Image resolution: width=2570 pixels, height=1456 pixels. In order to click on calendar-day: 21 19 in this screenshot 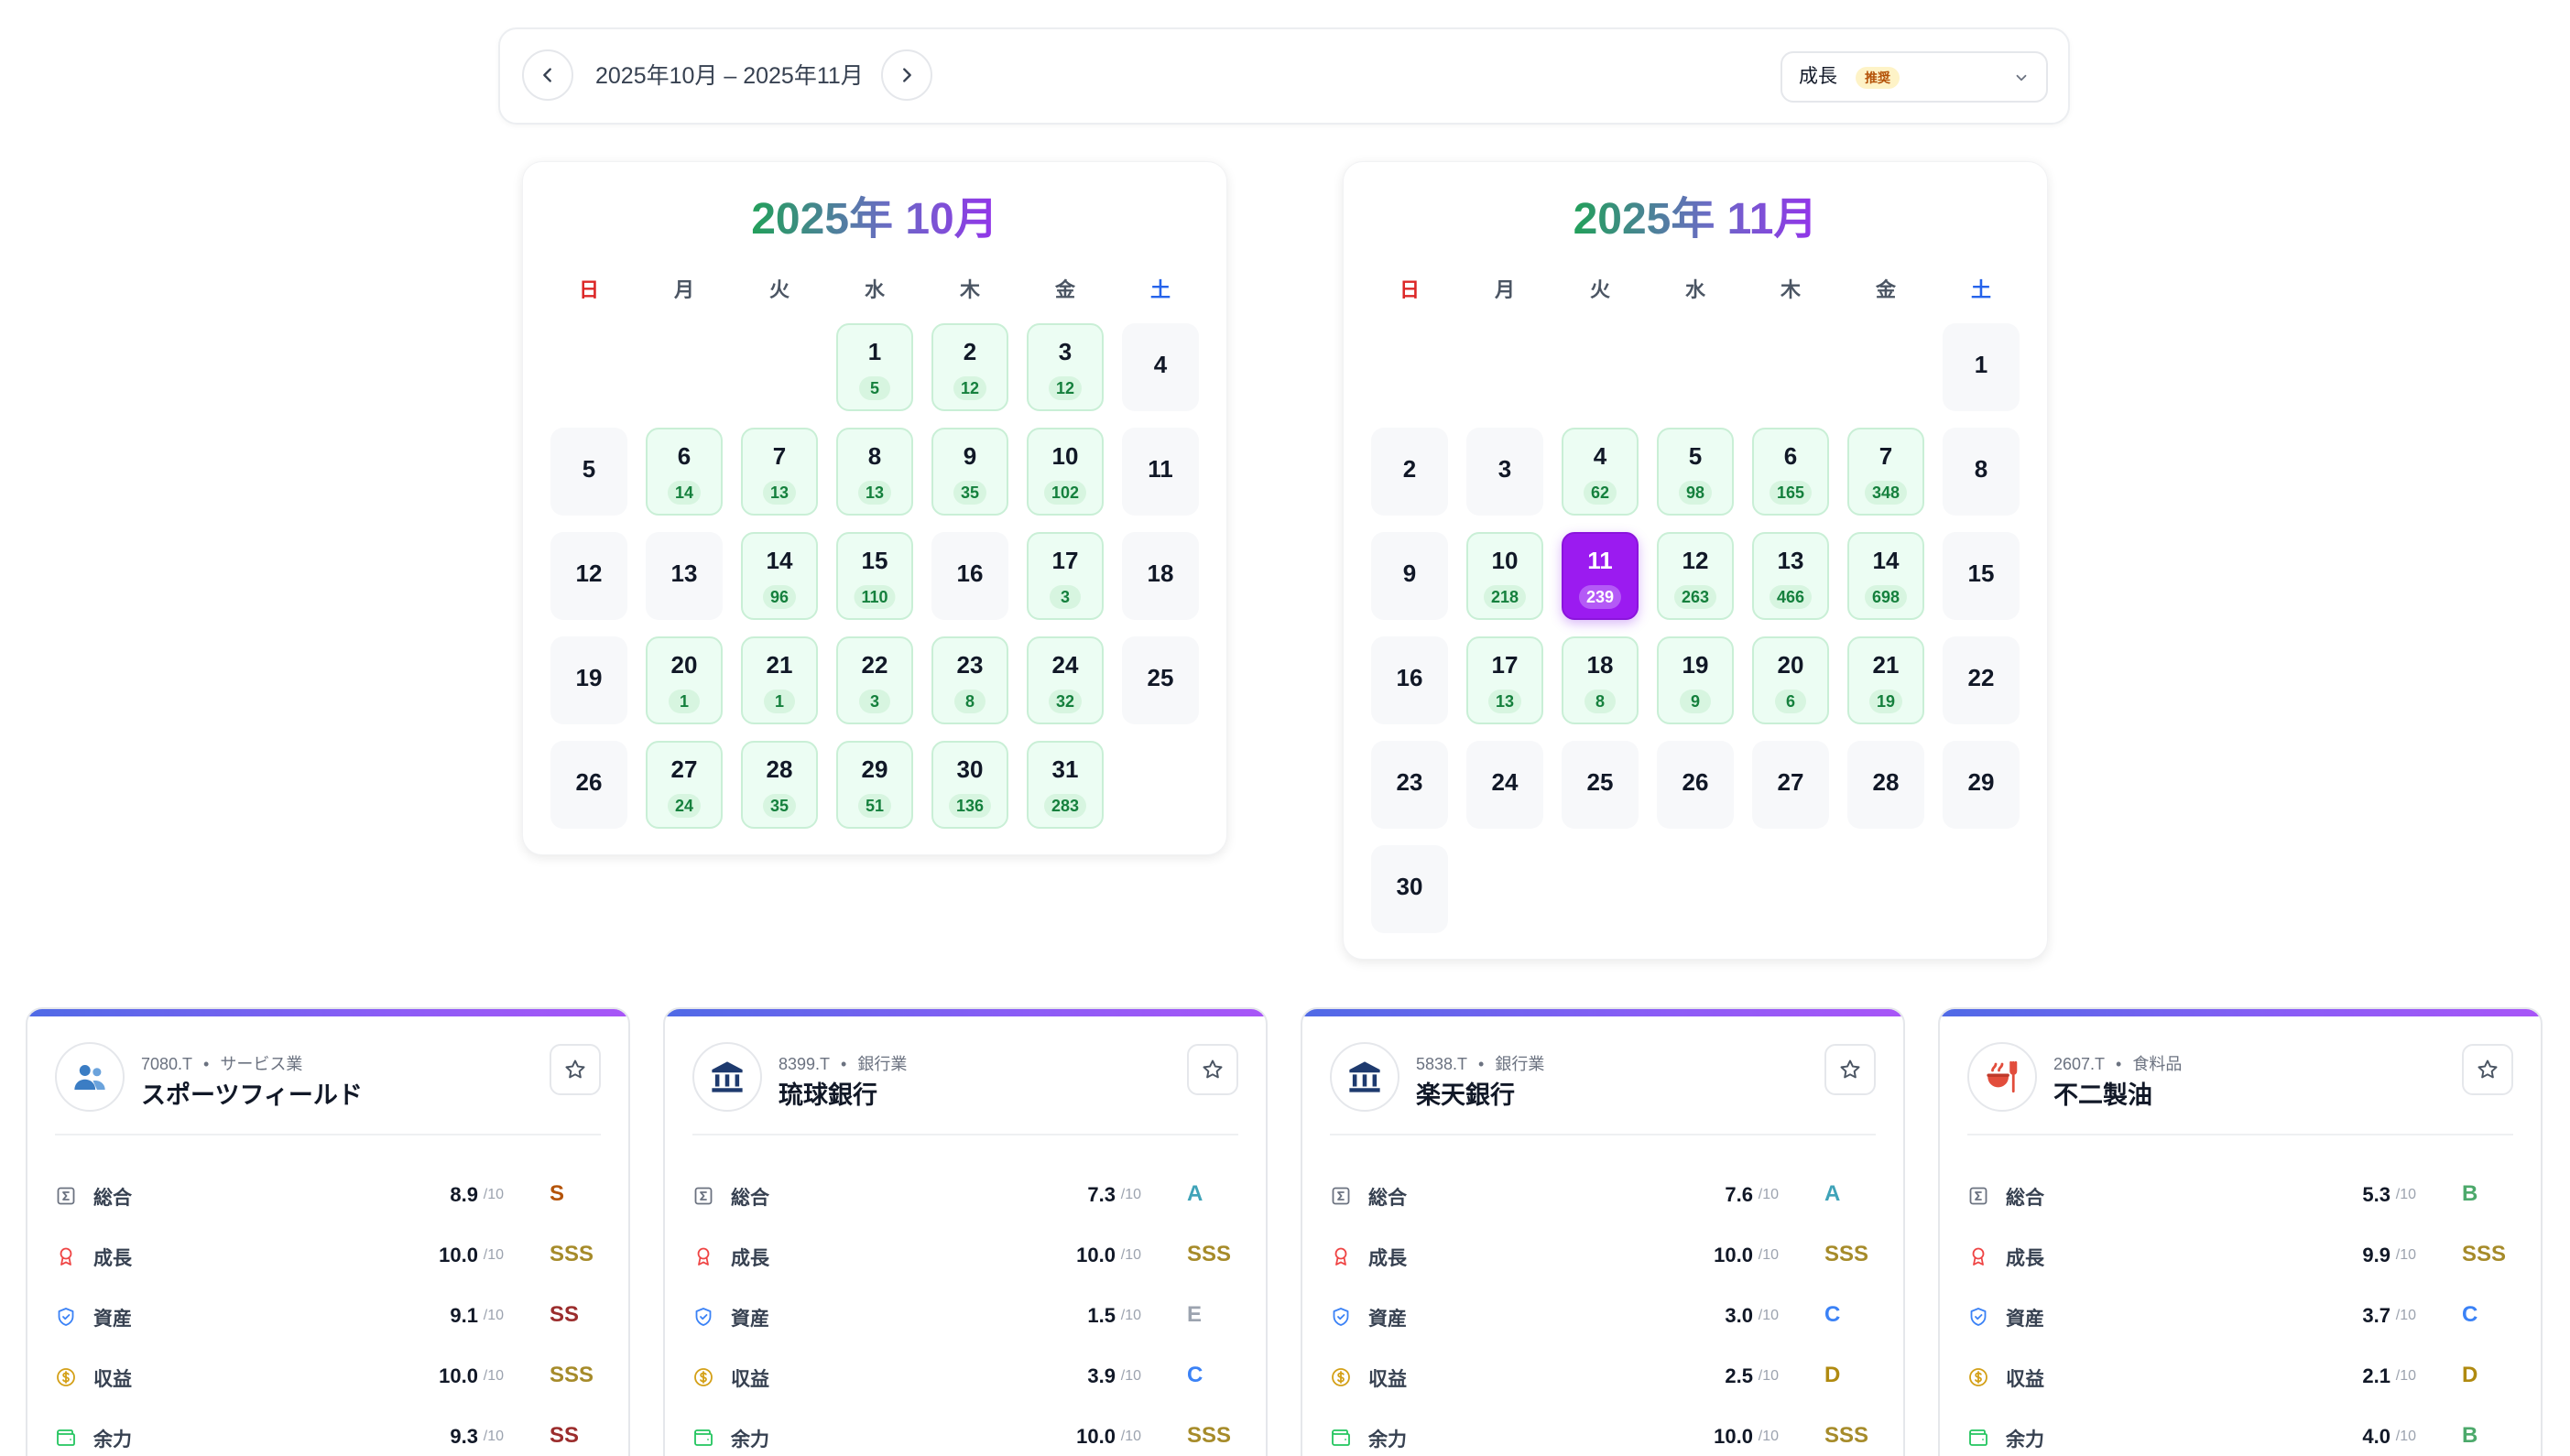, I will do `click(1885, 680)`.